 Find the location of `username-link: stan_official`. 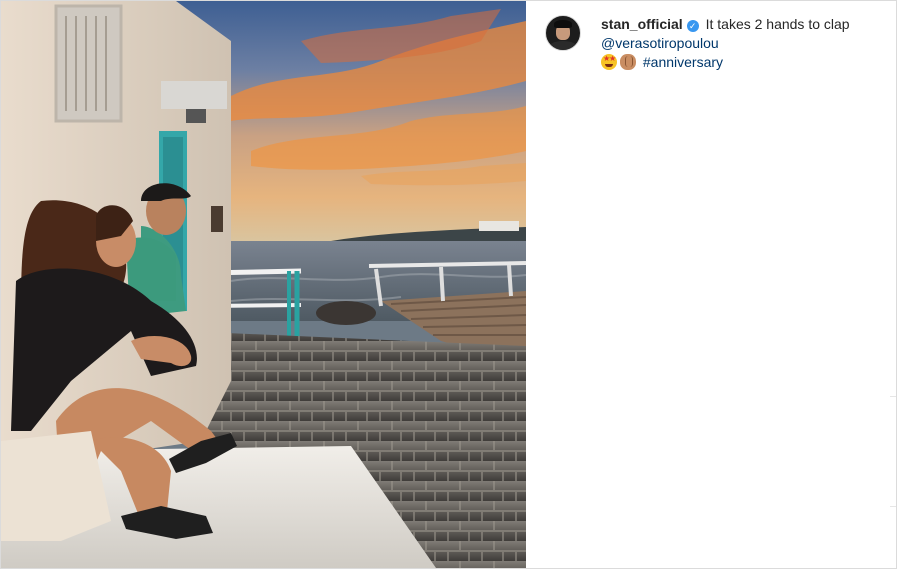

username-link: stan_official is located at coordinates (642, 24).